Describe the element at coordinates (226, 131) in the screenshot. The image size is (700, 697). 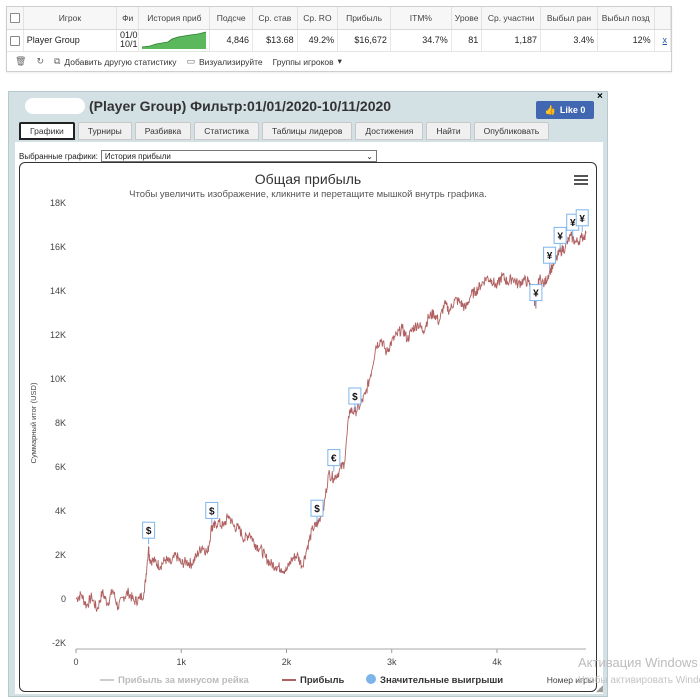
I see `tab: Статистика` at that location.